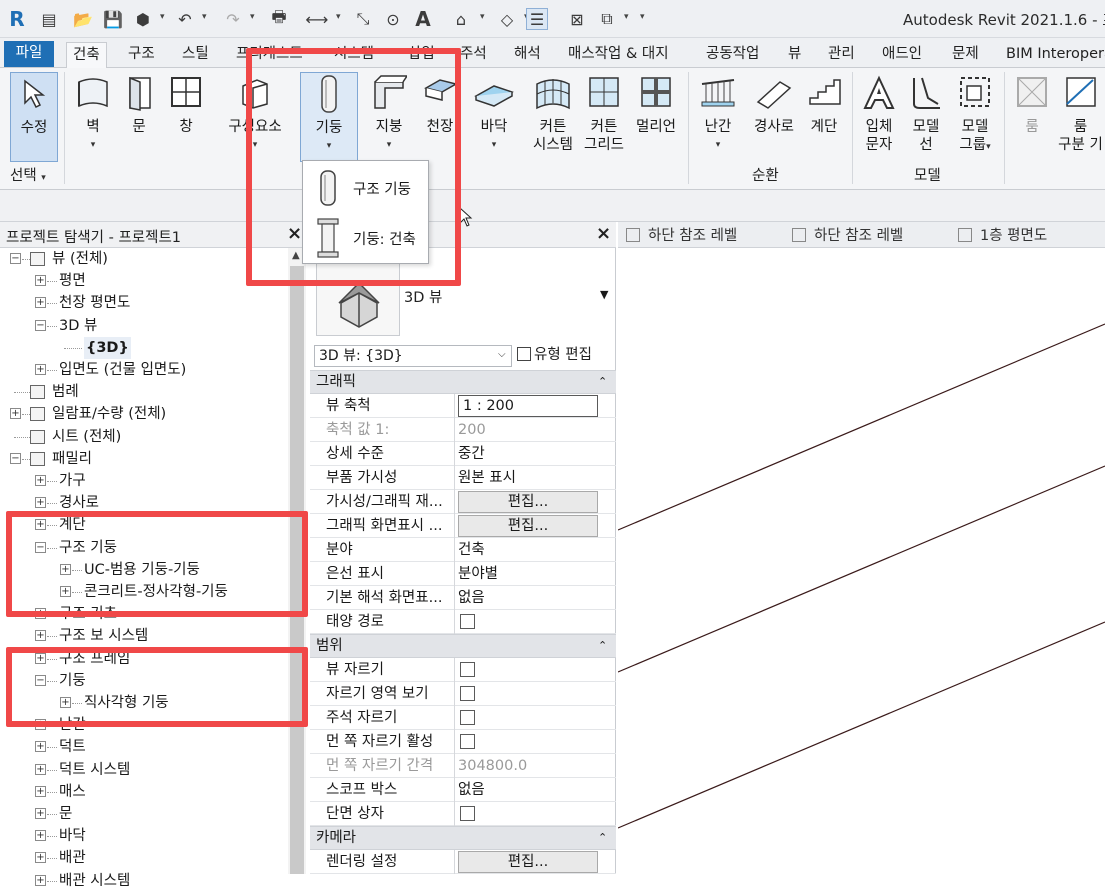 This screenshot has width=1105, height=892. Describe the element at coordinates (494, 113) in the screenshot. I see `floor-button: 바닥 ▾` at that location.